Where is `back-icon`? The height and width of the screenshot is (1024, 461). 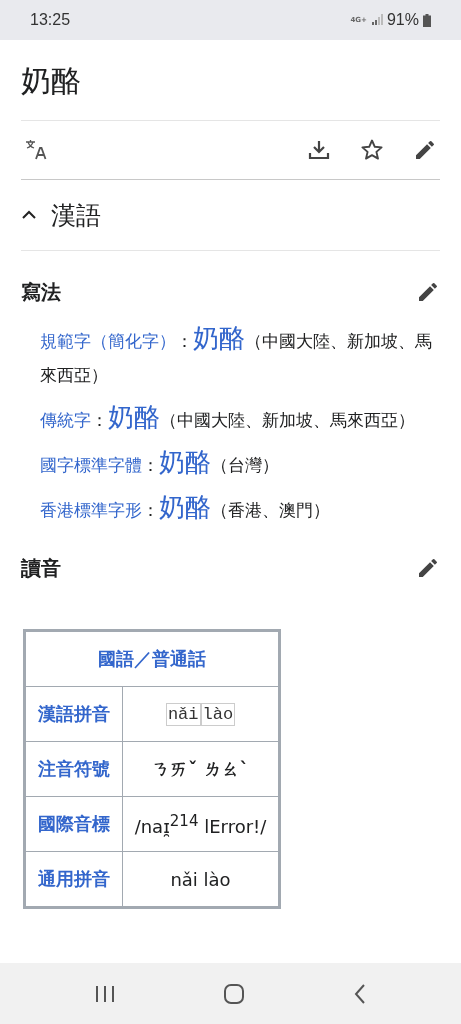
back-icon is located at coordinates (360, 993).